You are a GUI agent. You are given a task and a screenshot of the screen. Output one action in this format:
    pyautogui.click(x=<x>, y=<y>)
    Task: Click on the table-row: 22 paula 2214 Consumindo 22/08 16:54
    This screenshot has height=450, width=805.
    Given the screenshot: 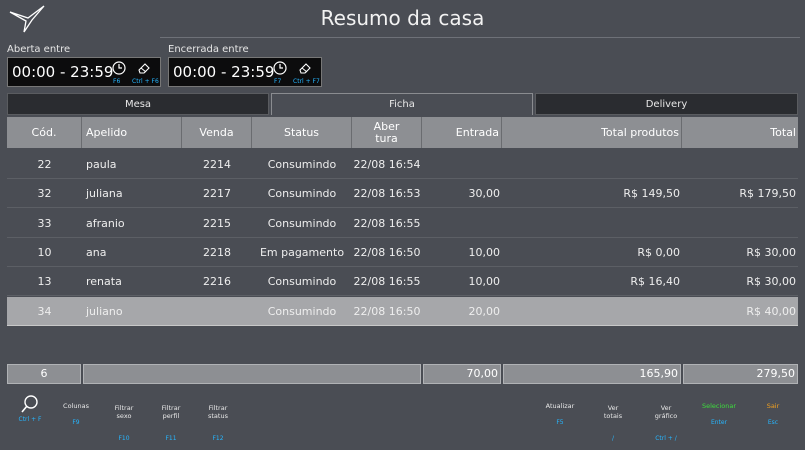 What is the action you would take?
    pyautogui.click(x=402, y=164)
    